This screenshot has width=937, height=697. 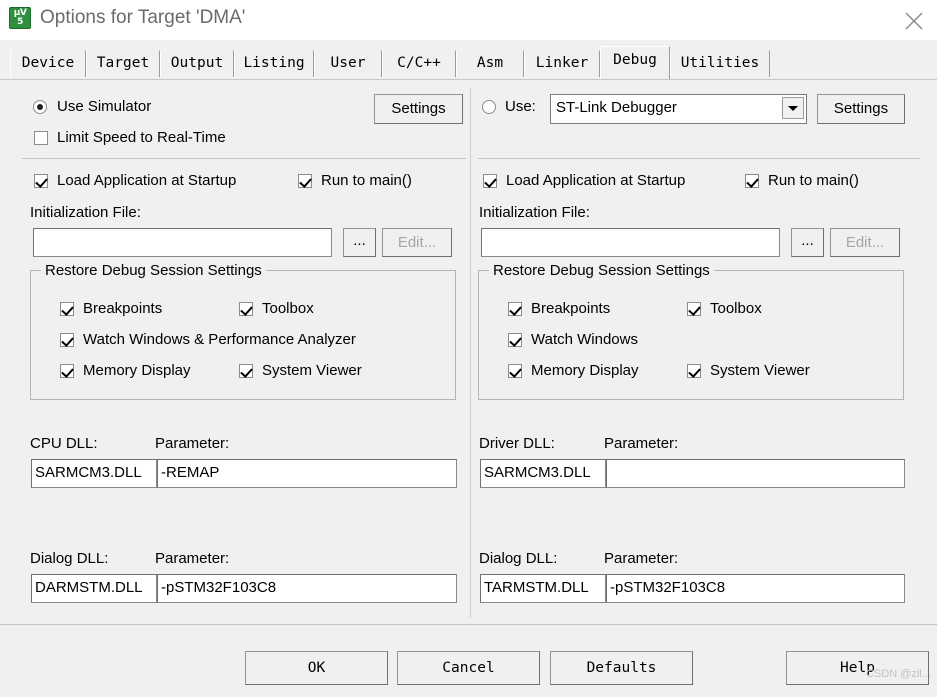 I want to click on hardware-system-viewer-checkbox, so click(x=694, y=371).